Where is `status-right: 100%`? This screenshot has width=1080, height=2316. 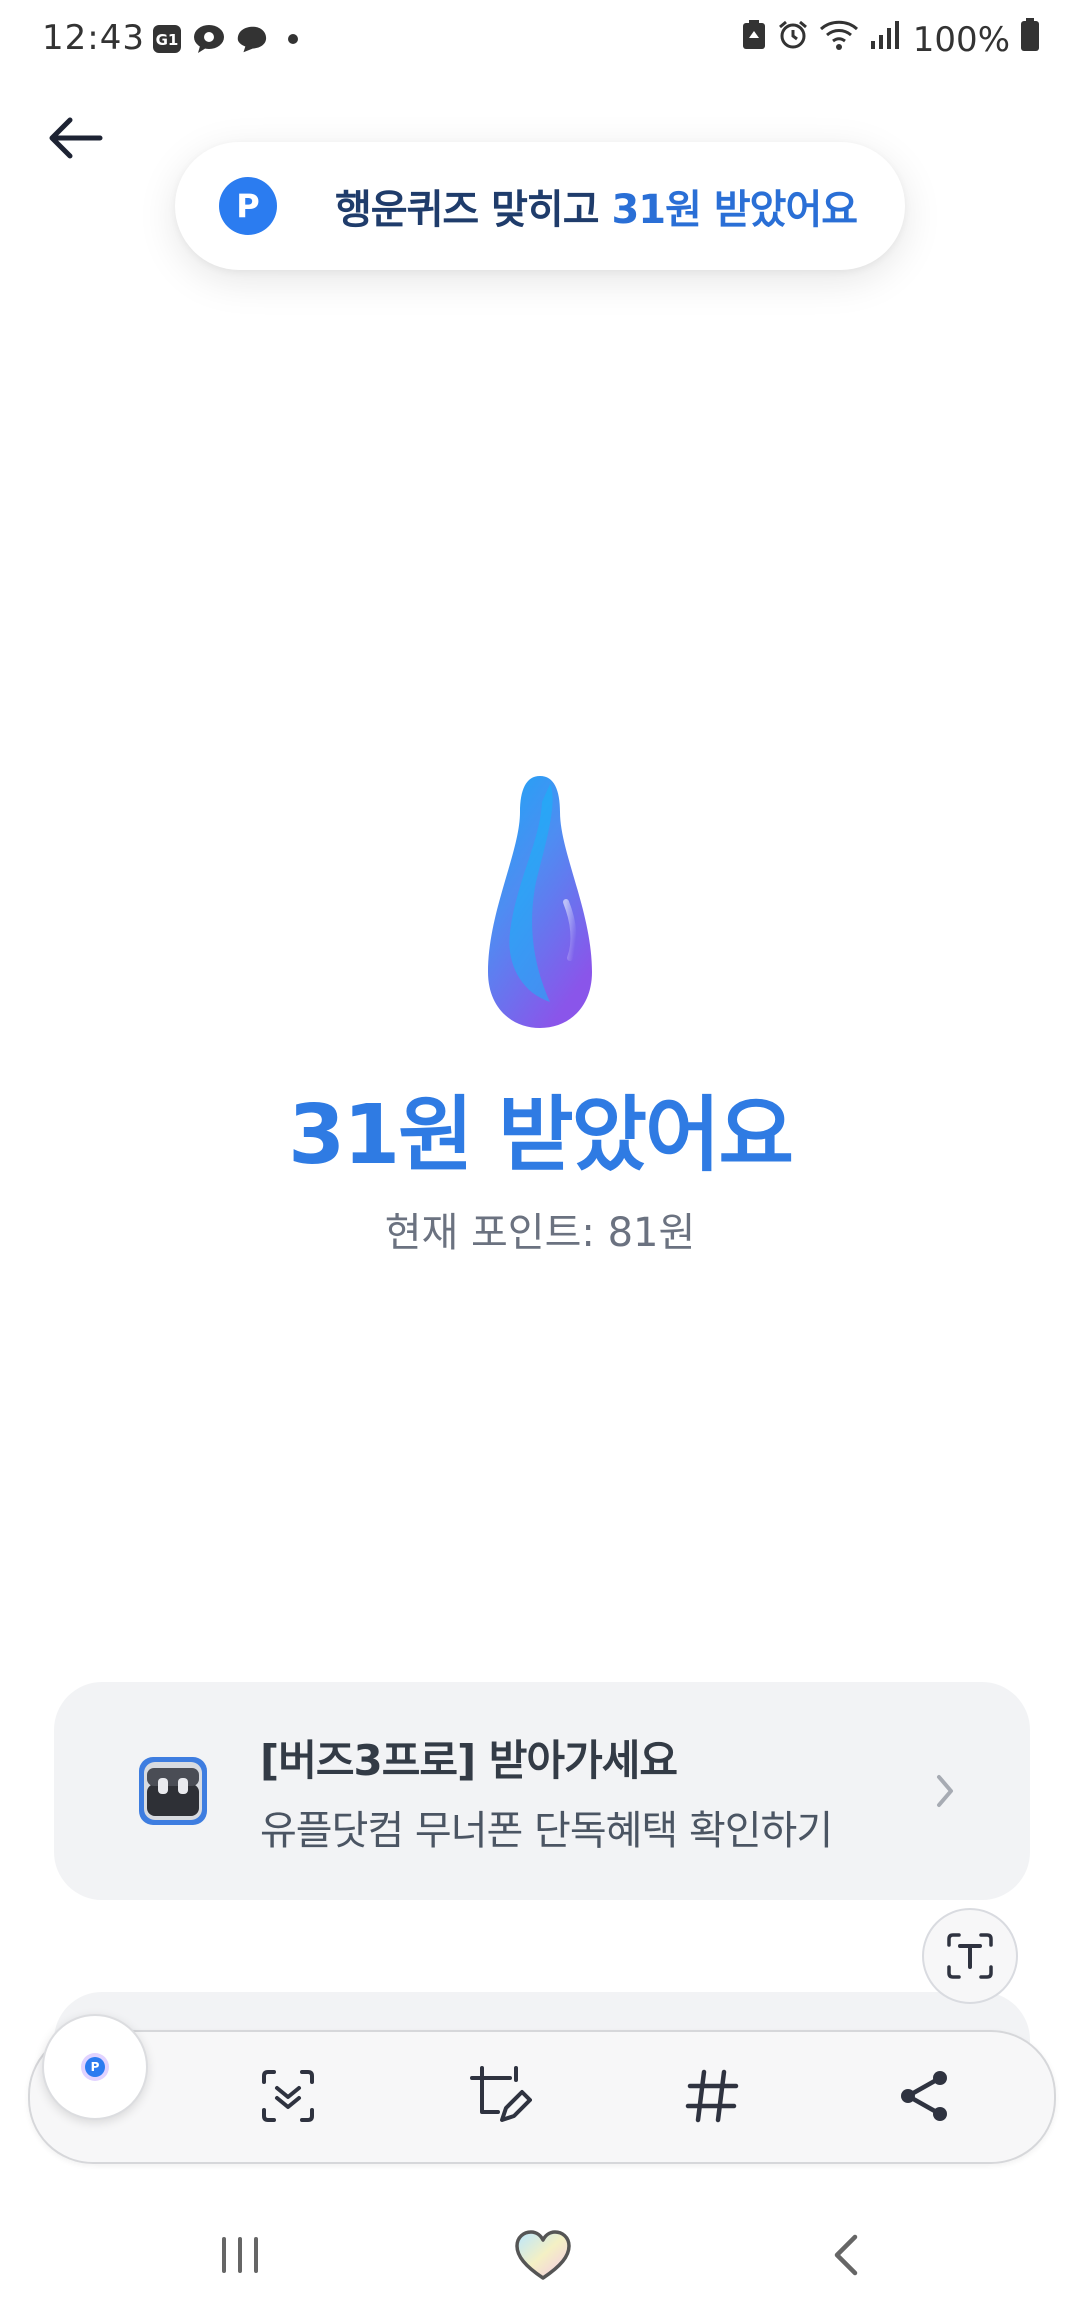
status-right: 100% is located at coordinates (890, 39).